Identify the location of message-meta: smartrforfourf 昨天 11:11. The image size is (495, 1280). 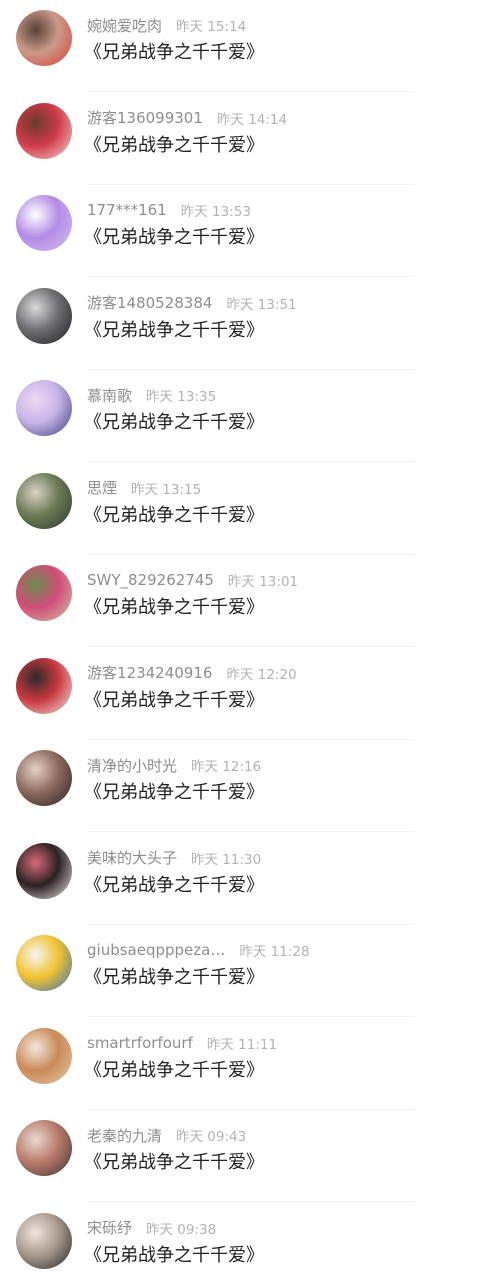
(182, 1043).